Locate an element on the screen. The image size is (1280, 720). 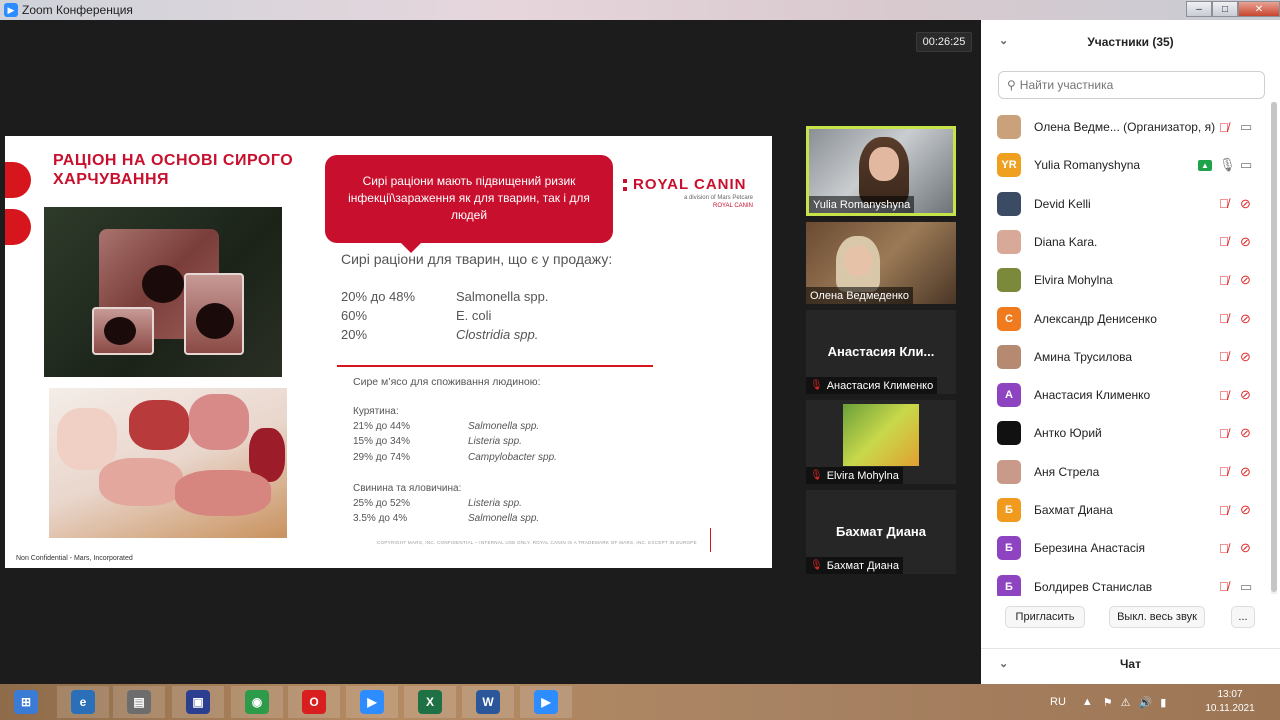
network-warning-icon: ⚠ is located at coordinates (1126, 702).